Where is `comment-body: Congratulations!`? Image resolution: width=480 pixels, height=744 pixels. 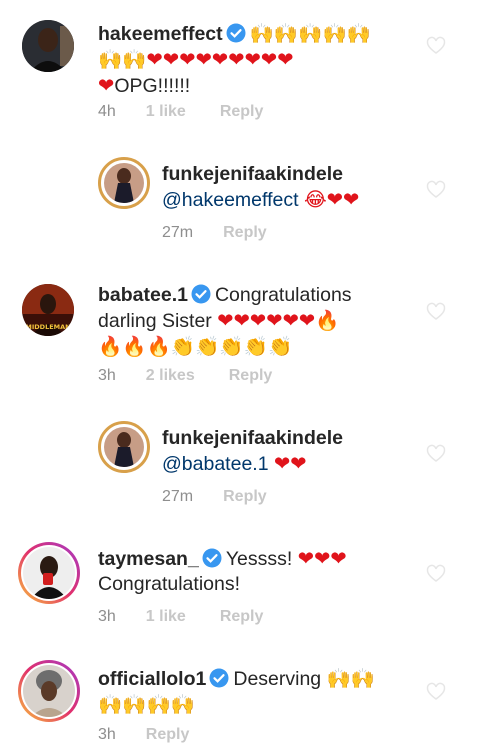
comment-body: Congratulations! is located at coordinates (169, 584).